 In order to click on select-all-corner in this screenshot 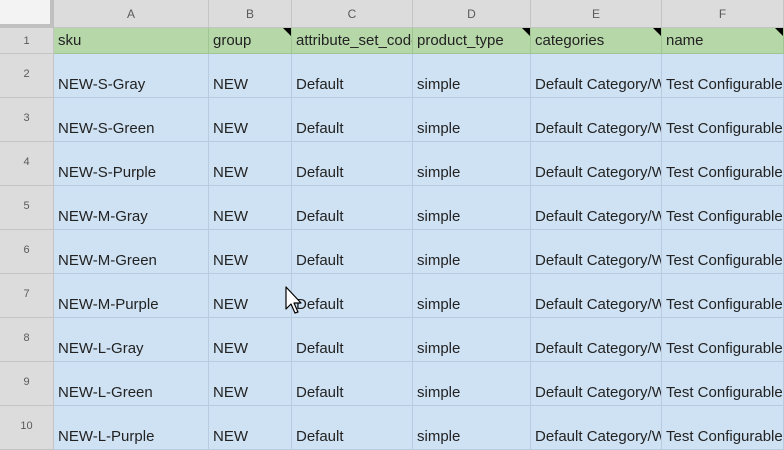, I will do `click(27, 14)`.